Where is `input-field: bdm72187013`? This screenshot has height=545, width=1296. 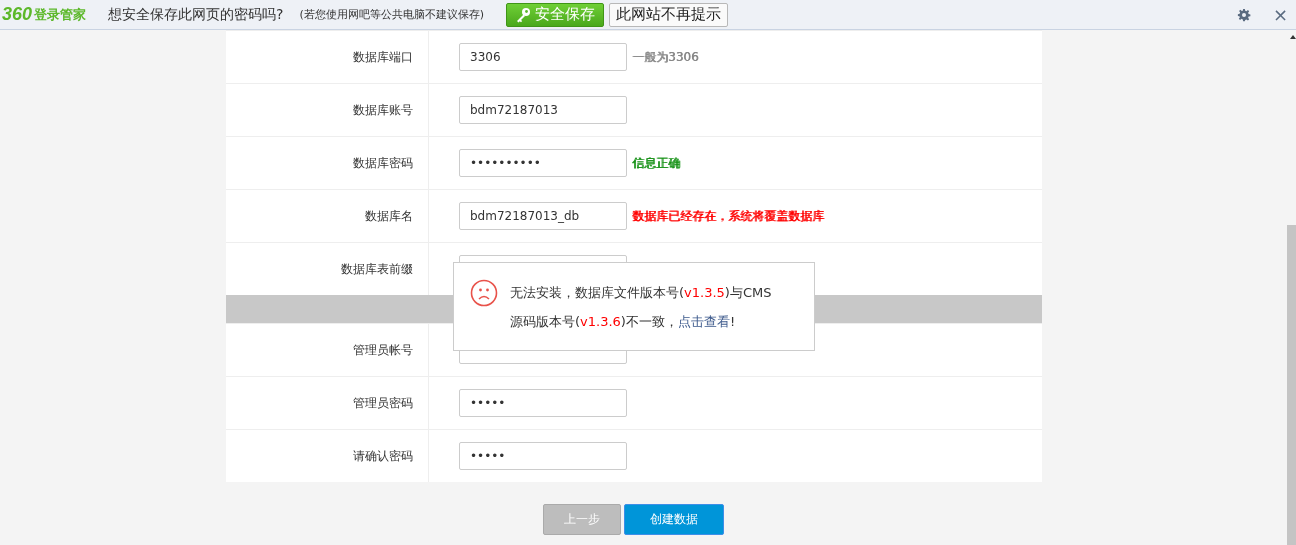
input-field: bdm72187013 is located at coordinates (543, 110).